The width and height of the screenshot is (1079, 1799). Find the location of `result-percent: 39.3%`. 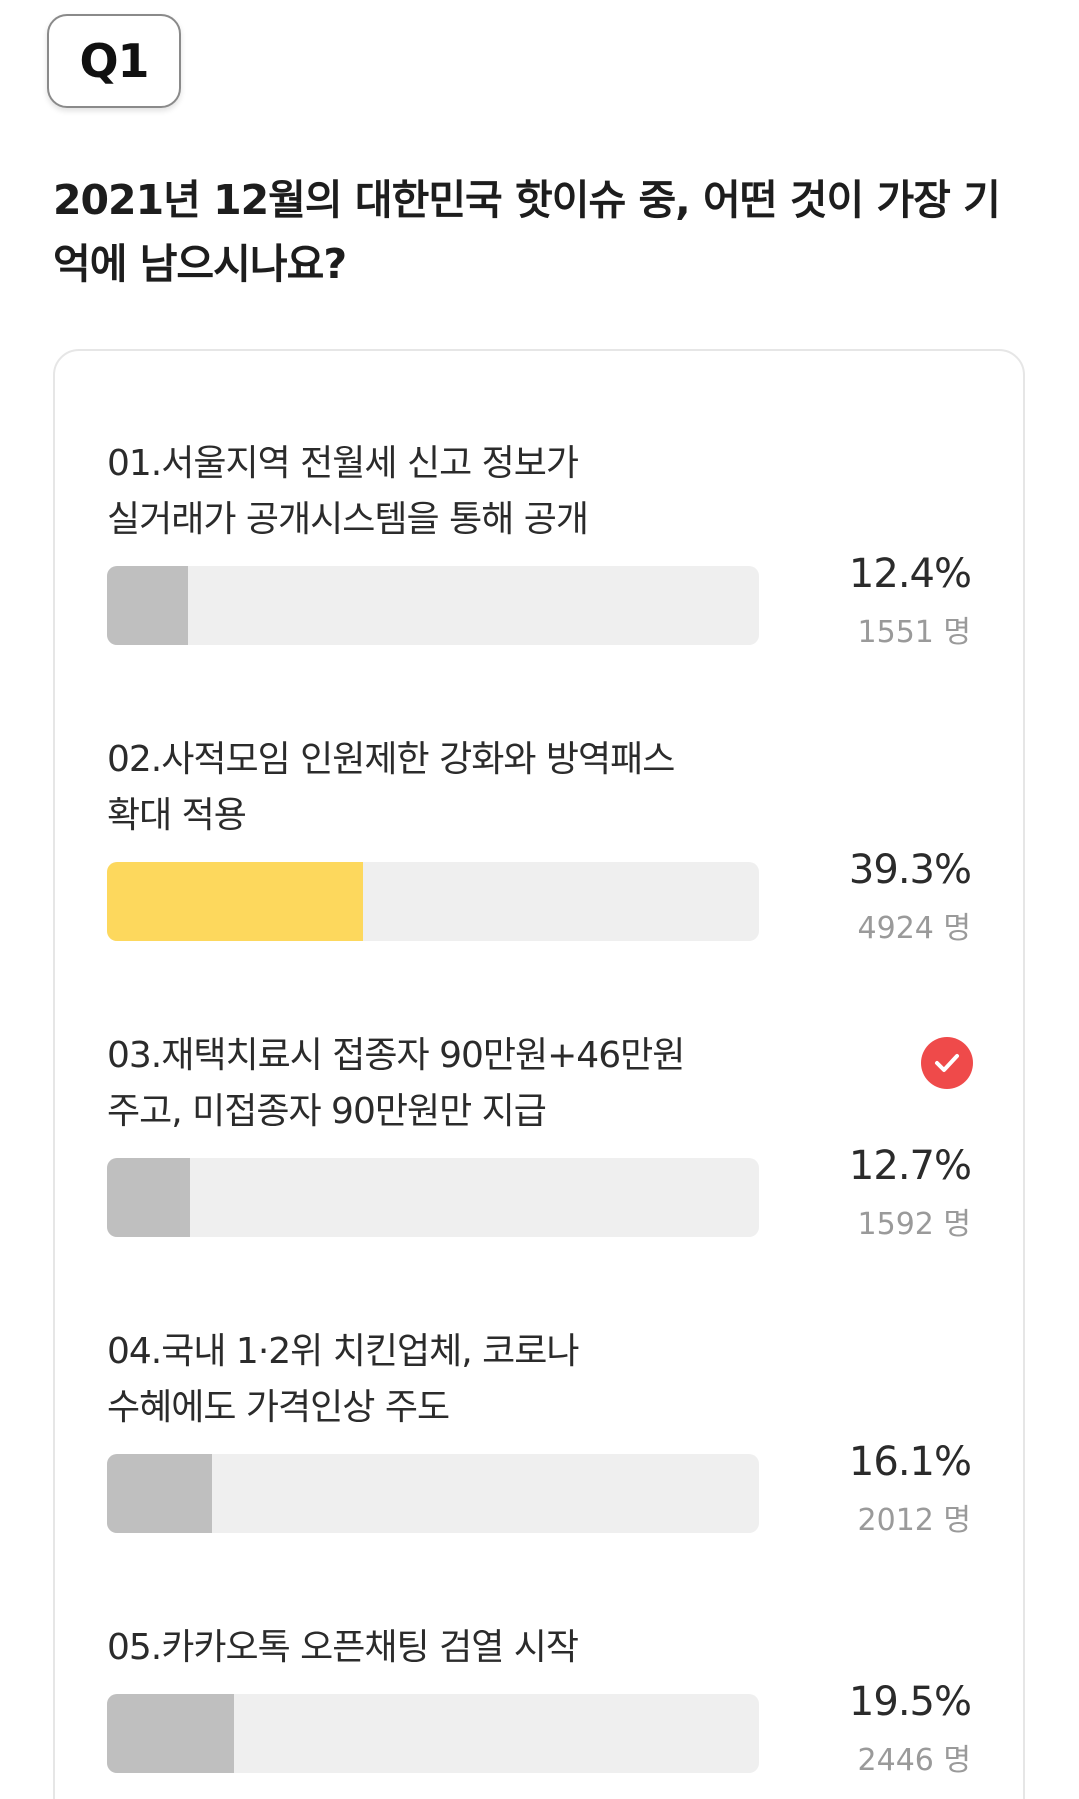

result-percent: 39.3% is located at coordinates (910, 870).